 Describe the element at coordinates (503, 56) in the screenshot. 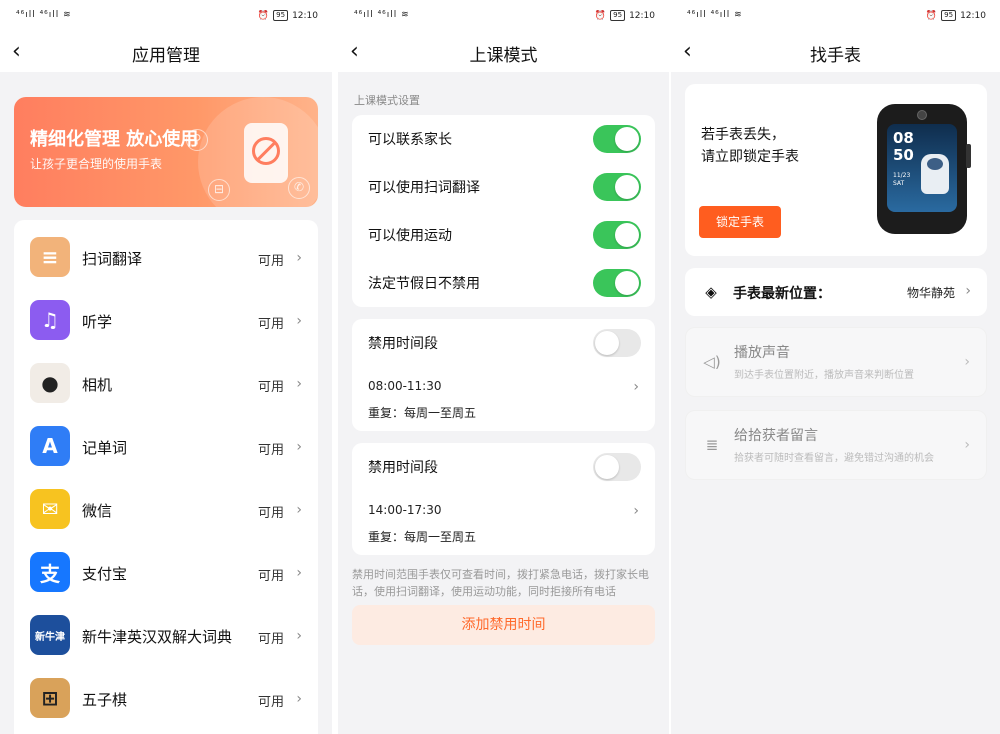

I see `page-title: 上课模式` at that location.